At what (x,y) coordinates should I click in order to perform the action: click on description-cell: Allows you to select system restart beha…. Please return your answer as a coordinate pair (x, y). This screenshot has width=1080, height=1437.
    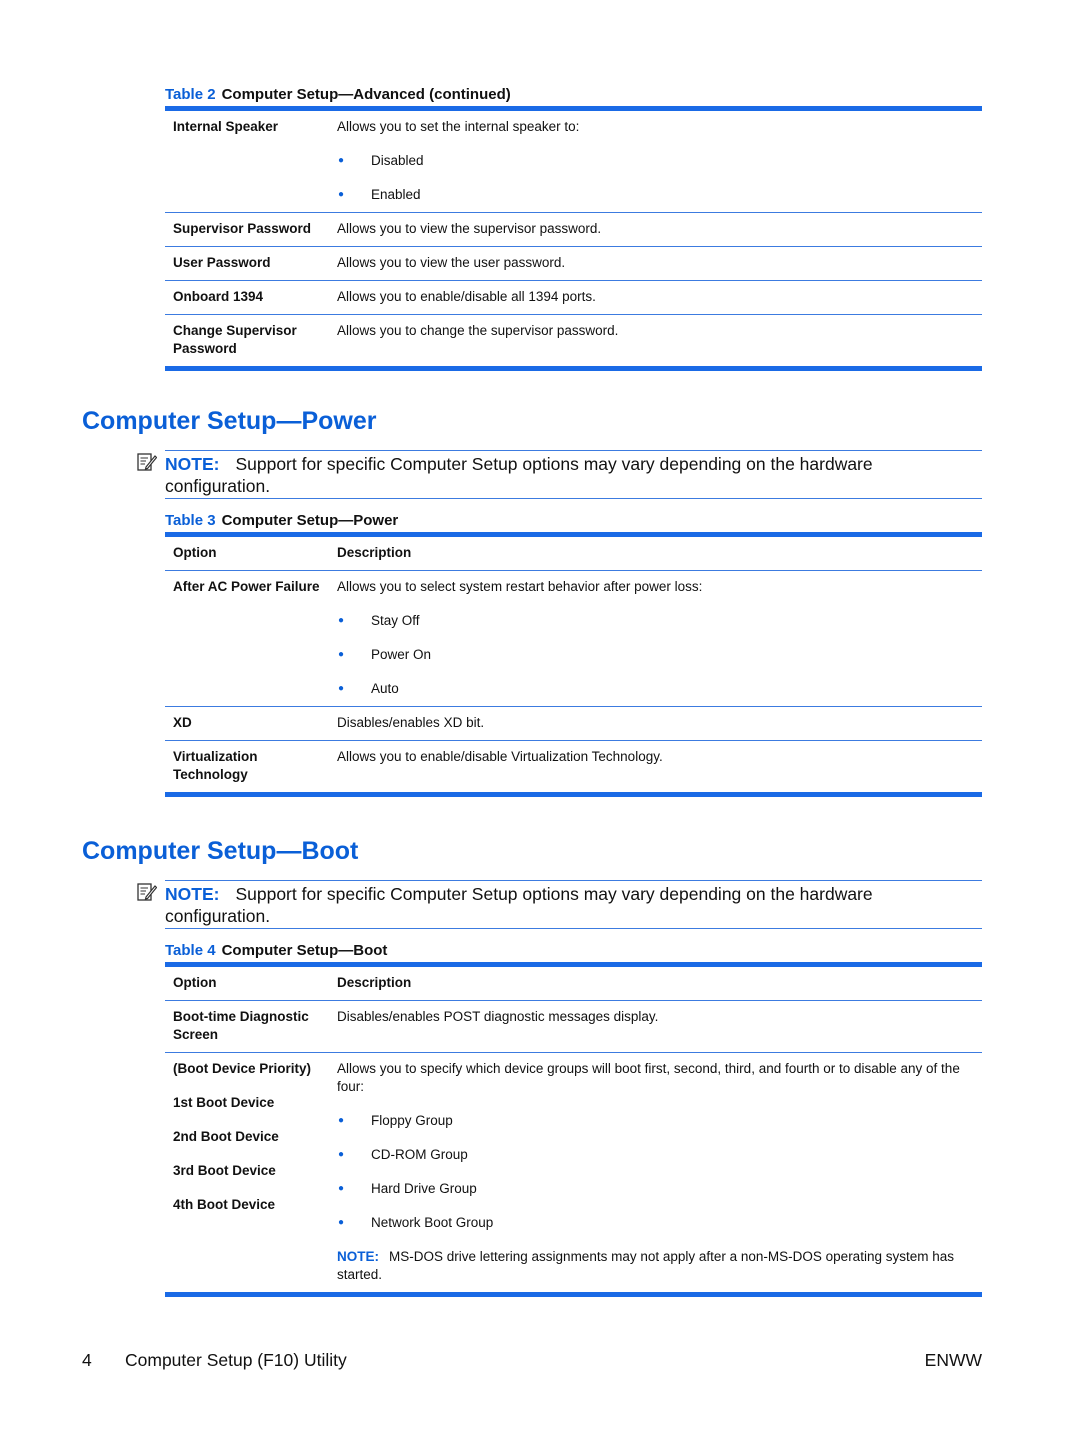
    Looking at the image, I should click on (659, 638).